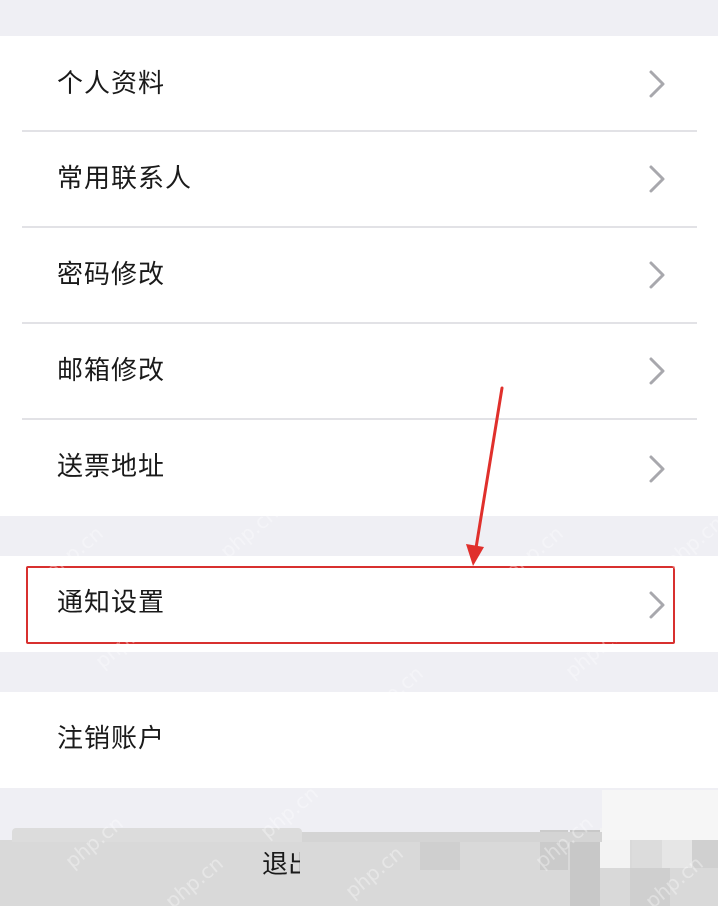 The height and width of the screenshot is (906, 718). I want to click on mosaic-tile, so click(440, 855).